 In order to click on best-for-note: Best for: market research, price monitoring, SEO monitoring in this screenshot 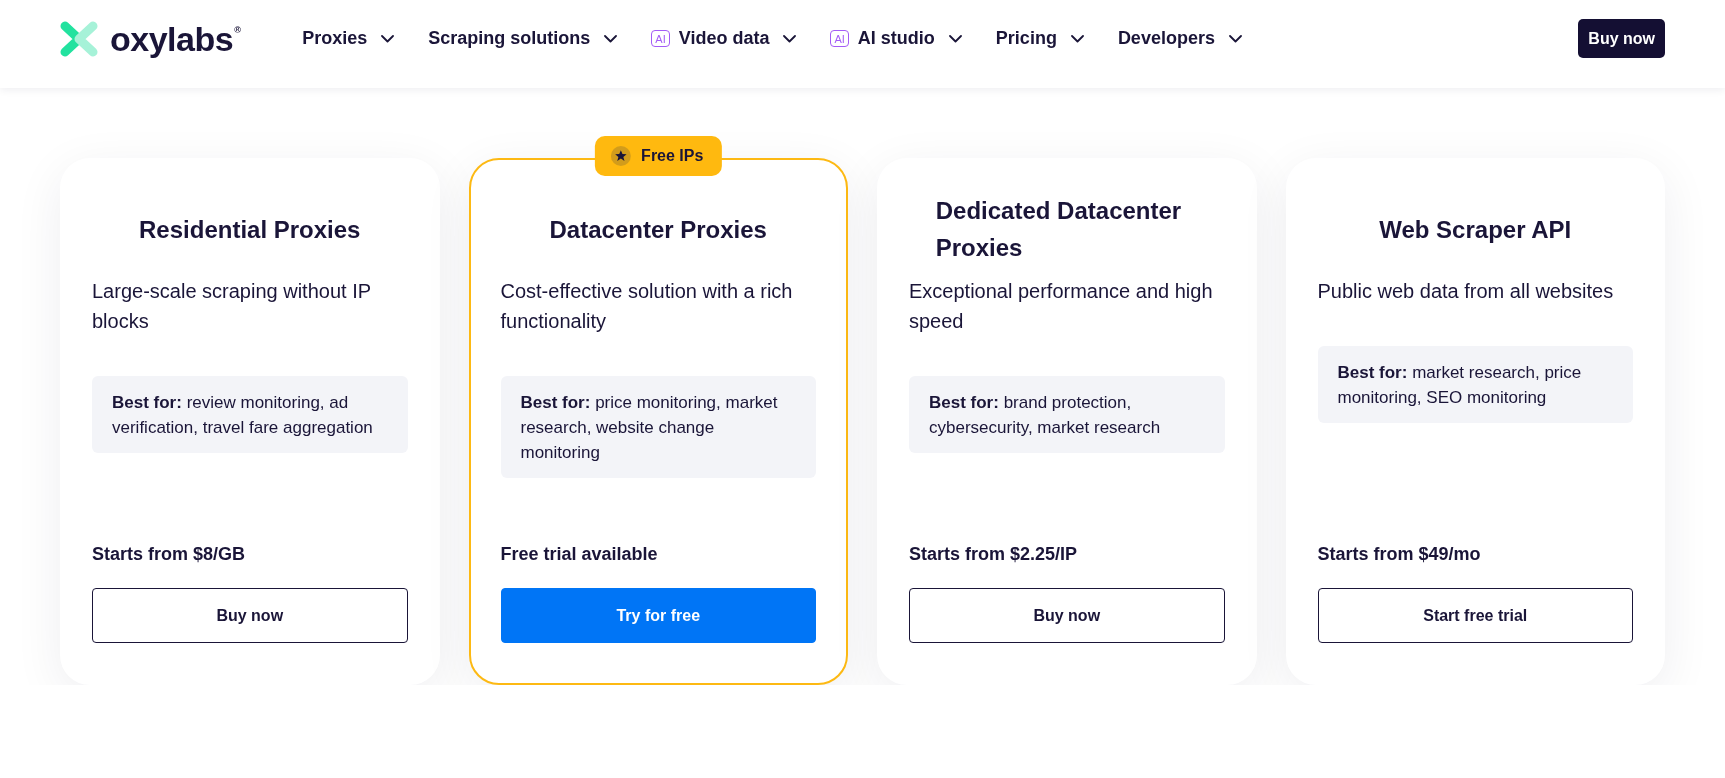, I will do `click(1475, 384)`.